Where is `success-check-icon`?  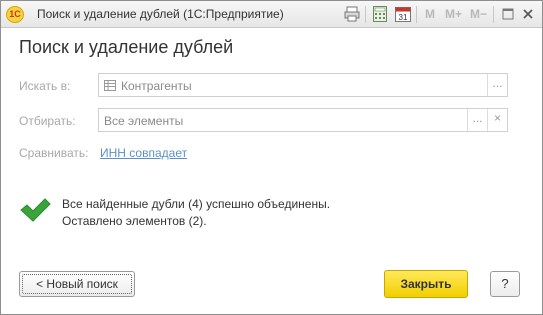
success-check-icon is located at coordinates (35, 210).